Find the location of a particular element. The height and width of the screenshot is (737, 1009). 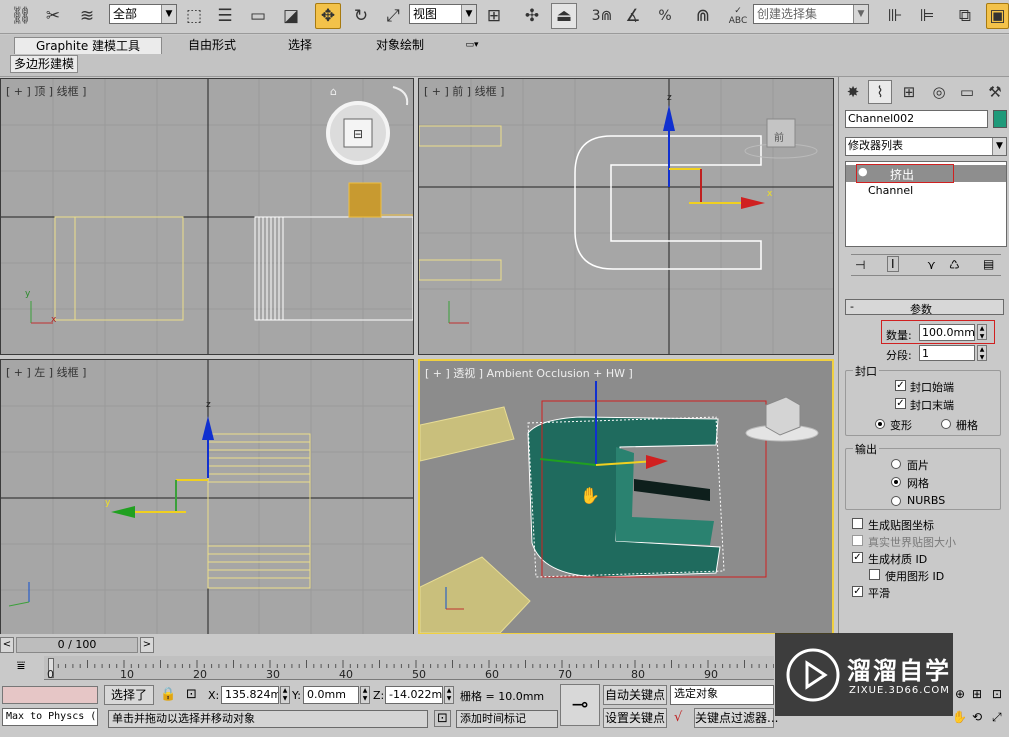

modify-tab-icon: ⌇ is located at coordinates (880, 92).